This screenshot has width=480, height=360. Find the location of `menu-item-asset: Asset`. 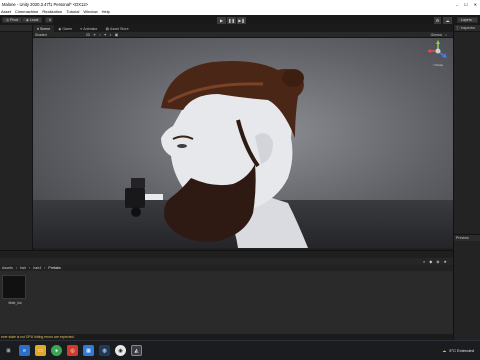

menu-item-asset: Asset is located at coordinates (6, 11).